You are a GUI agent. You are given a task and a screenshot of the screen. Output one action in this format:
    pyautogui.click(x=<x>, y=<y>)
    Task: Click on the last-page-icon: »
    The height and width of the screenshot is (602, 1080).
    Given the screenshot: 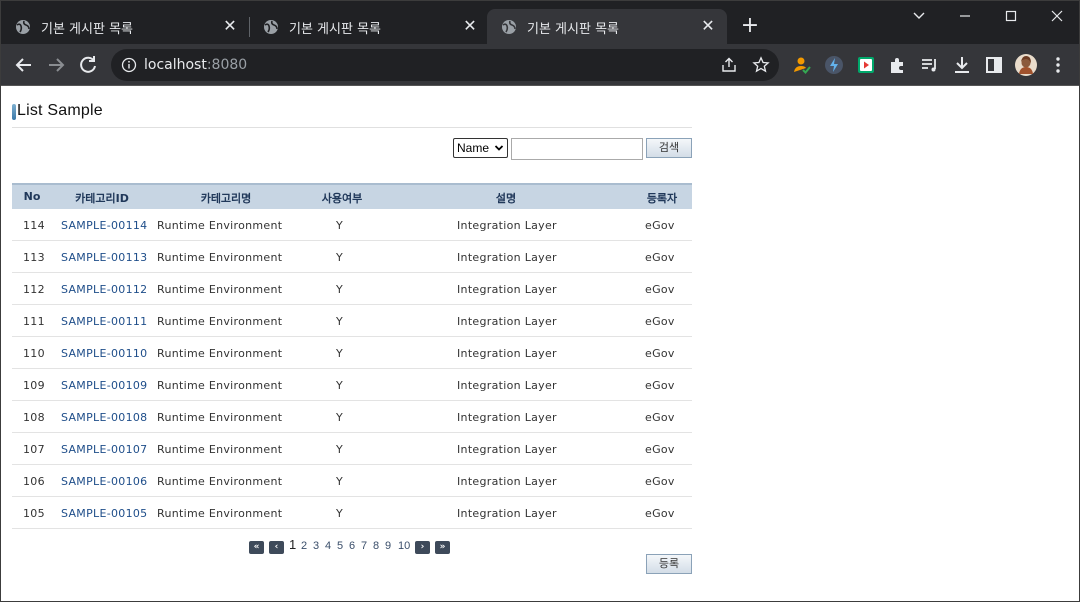 What is the action you would take?
    pyautogui.click(x=442, y=547)
    